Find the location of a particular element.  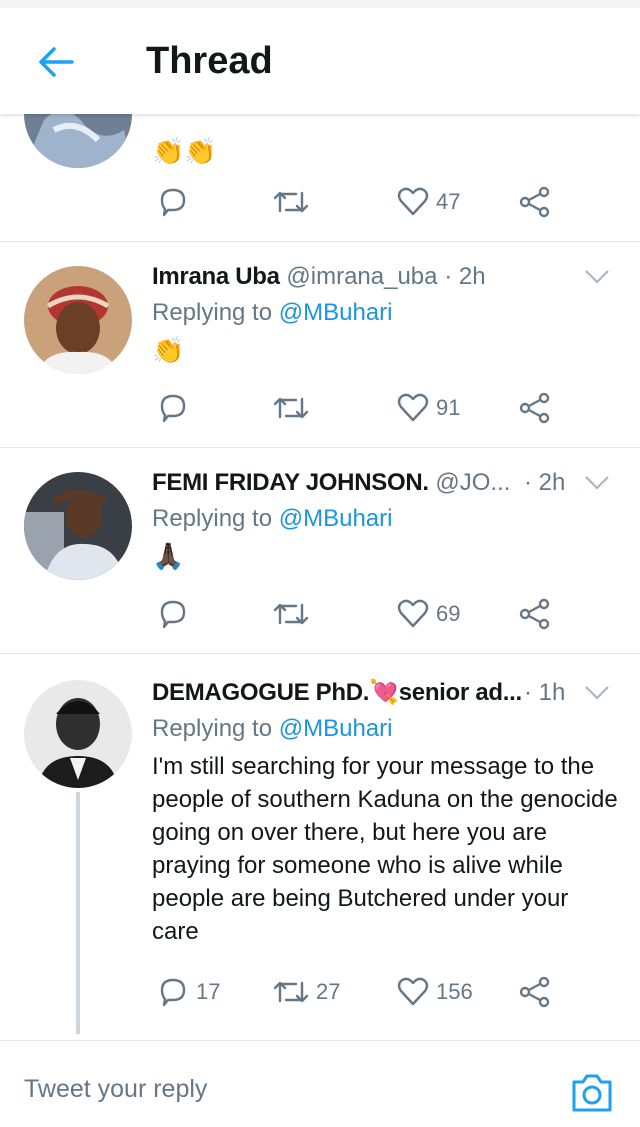

camera-button is located at coordinates (592, 1093).